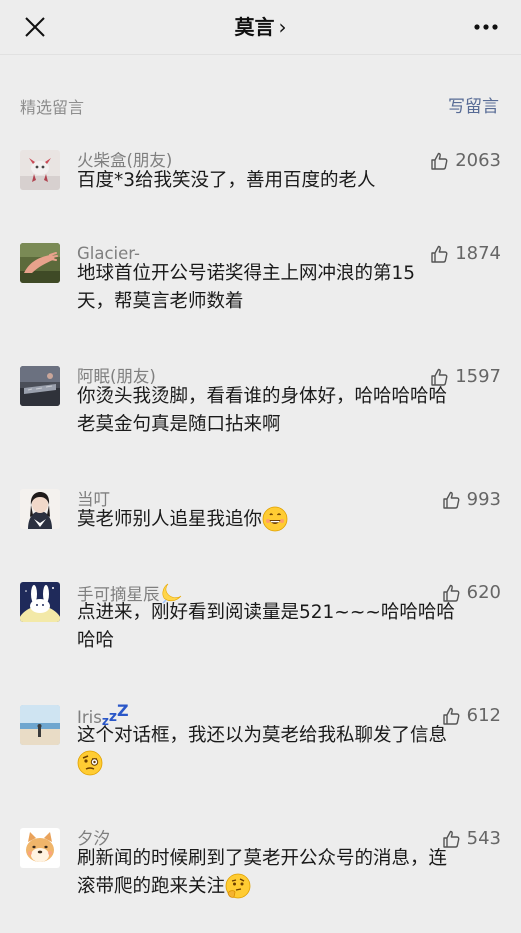 The width and height of the screenshot is (521, 933). What do you see at coordinates (90, 763) in the screenshot?
I see `raised-eyebrow-emoji` at bounding box center [90, 763].